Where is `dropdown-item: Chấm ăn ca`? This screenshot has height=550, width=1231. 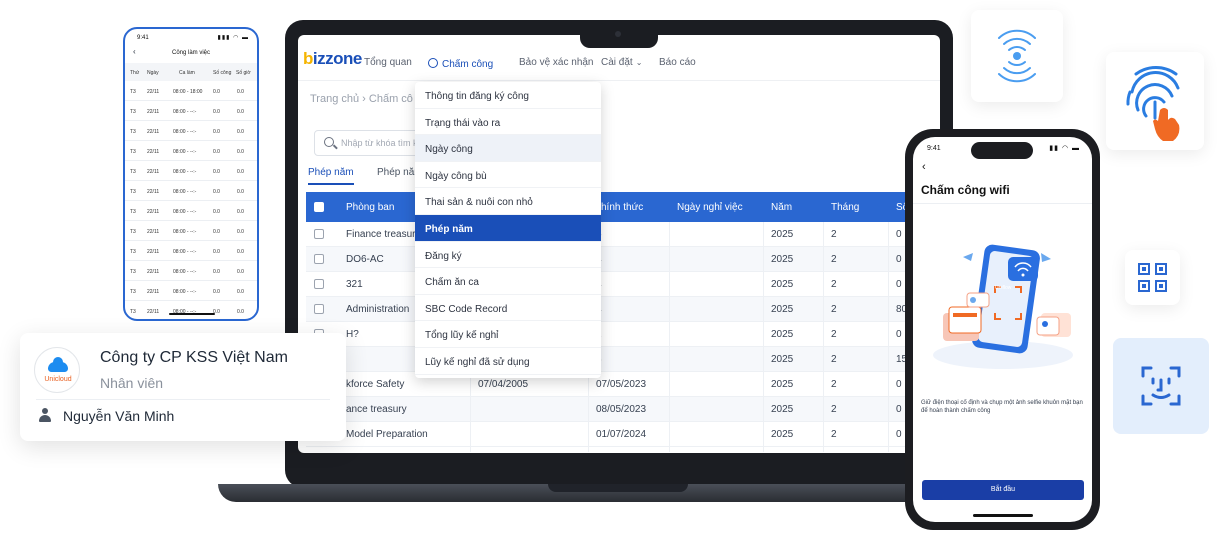 dropdown-item: Chấm ăn ca is located at coordinates (508, 281).